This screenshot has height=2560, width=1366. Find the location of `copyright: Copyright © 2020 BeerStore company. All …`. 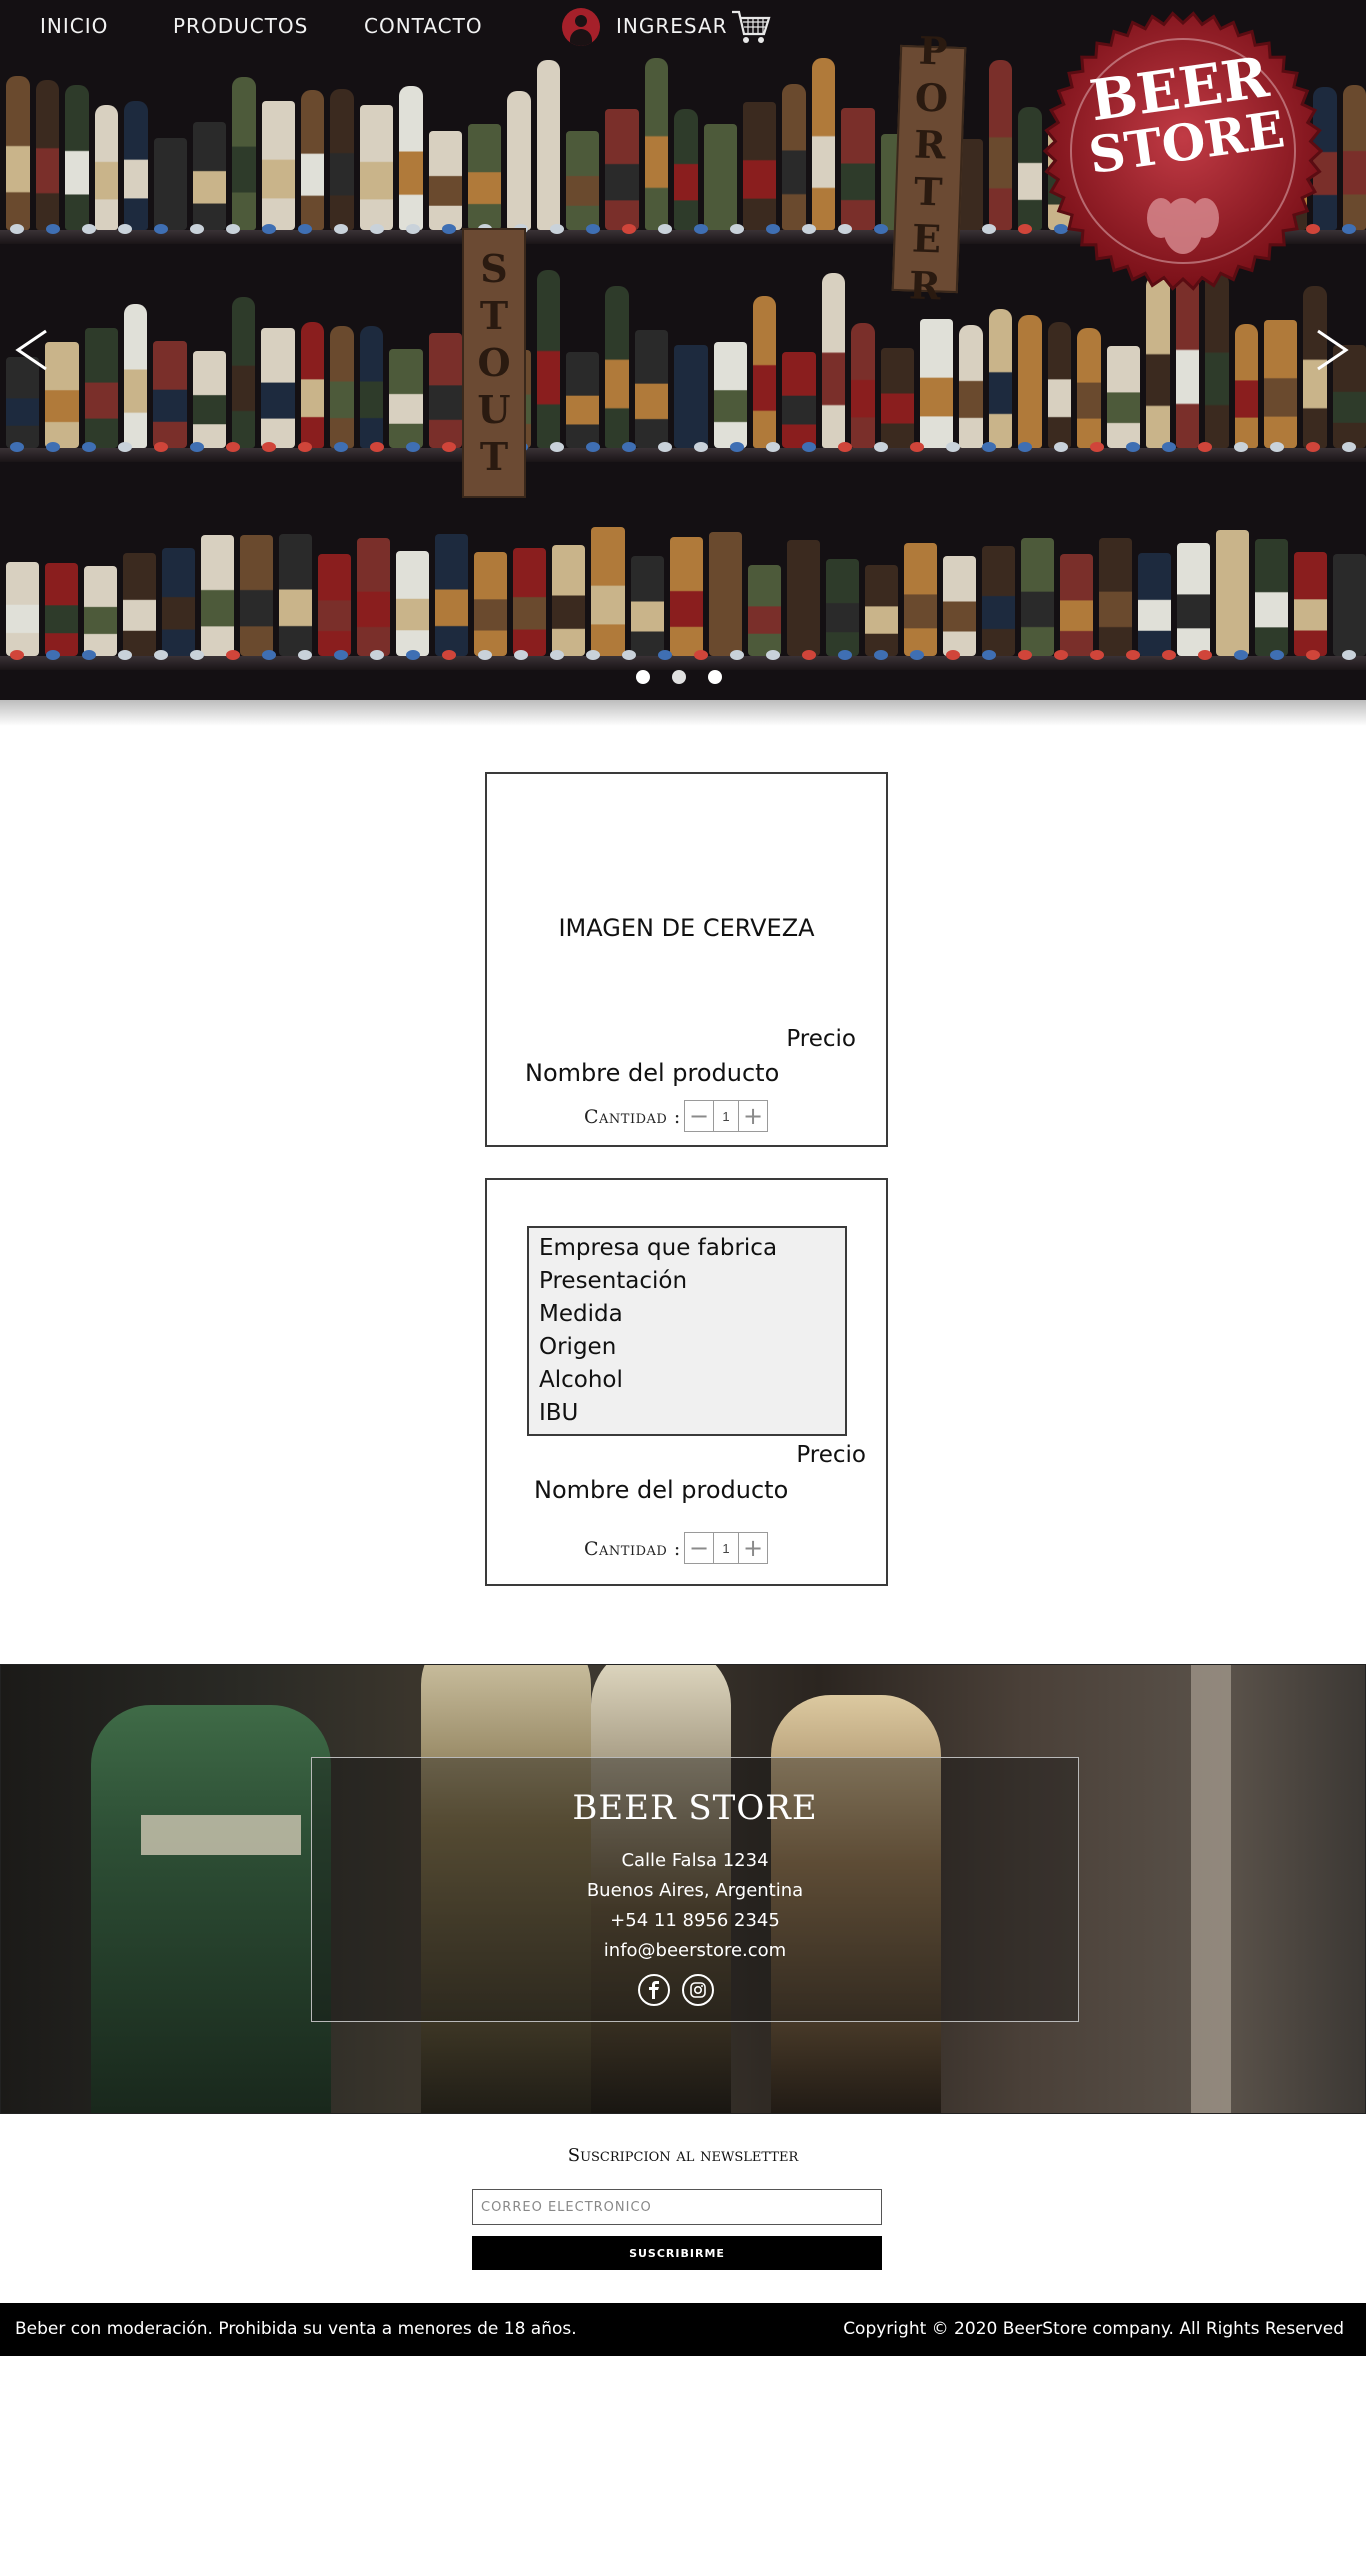

copyright: Copyright © 2020 BeerStore company. All … is located at coordinates (1093, 2329).